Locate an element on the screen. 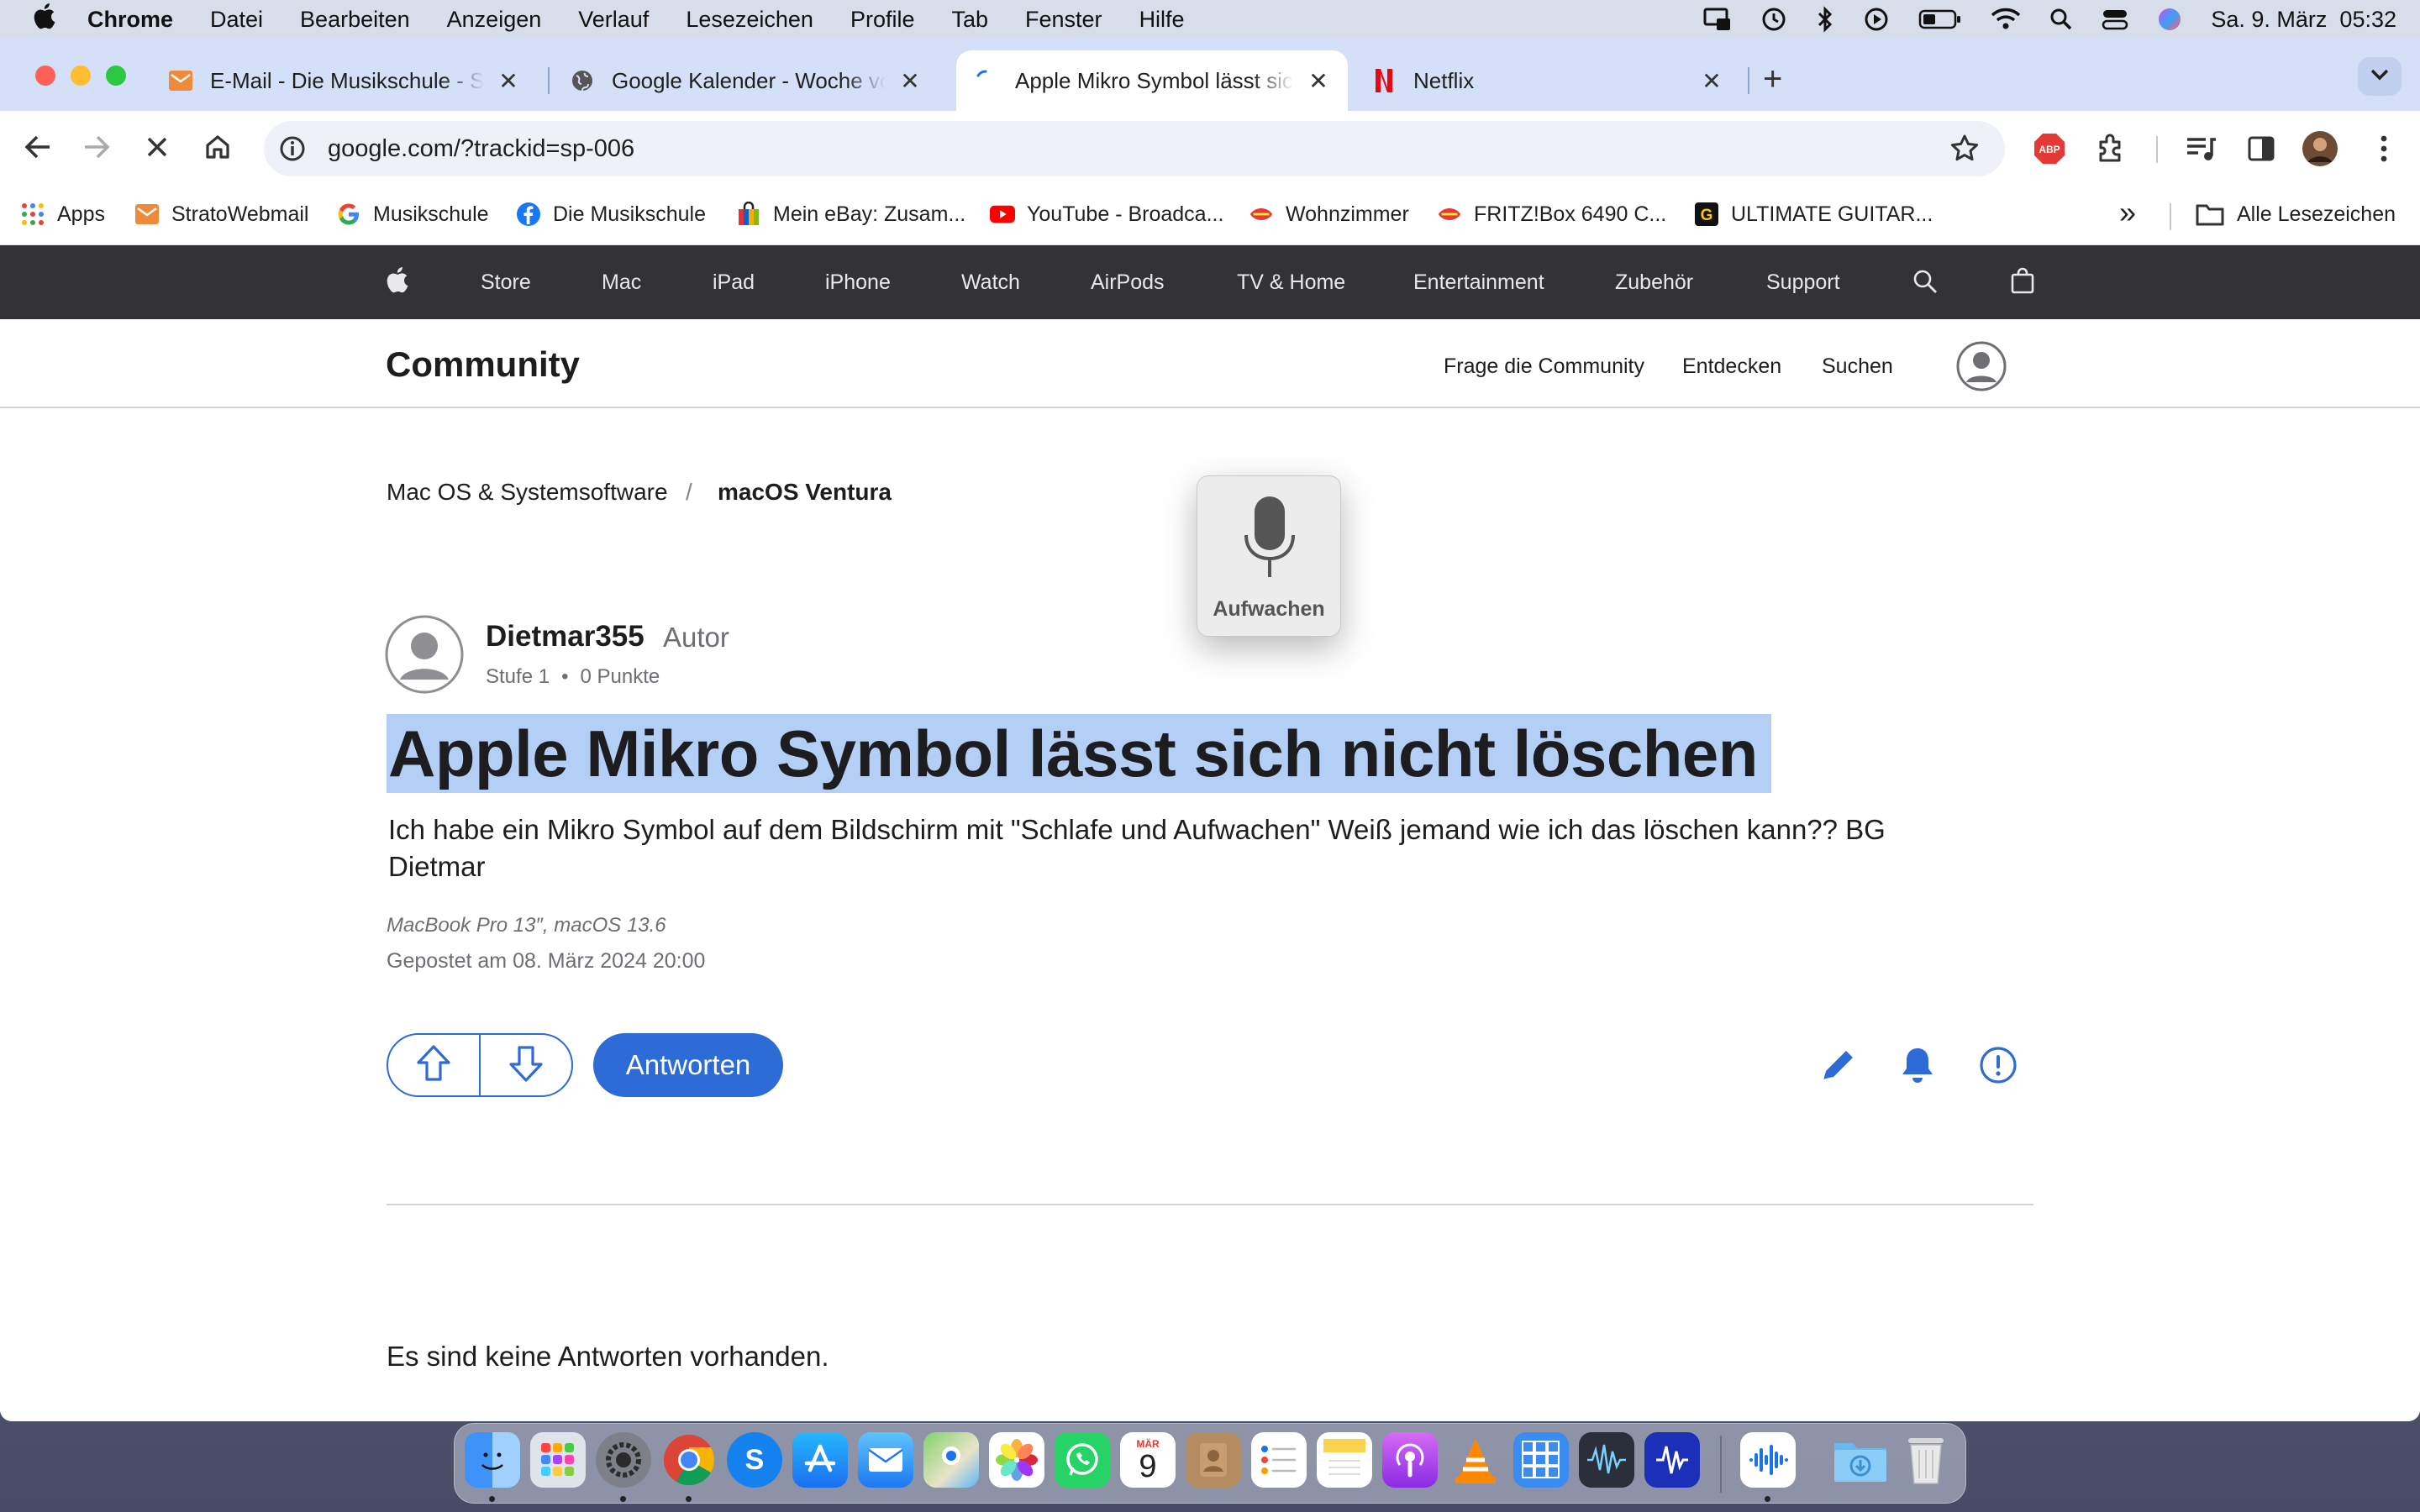 Image resolution: width=2420 pixels, height=1512 pixels. screen-sharing-icon is located at coordinates (1717, 19).